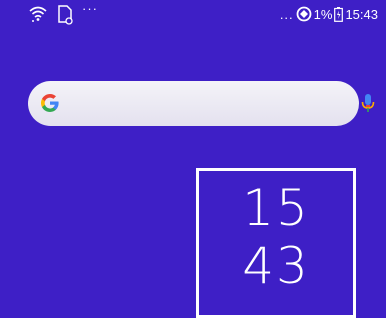 This screenshot has width=386, height=318. Describe the element at coordinates (304, 14) in the screenshot. I see `data-saver-icon` at that location.